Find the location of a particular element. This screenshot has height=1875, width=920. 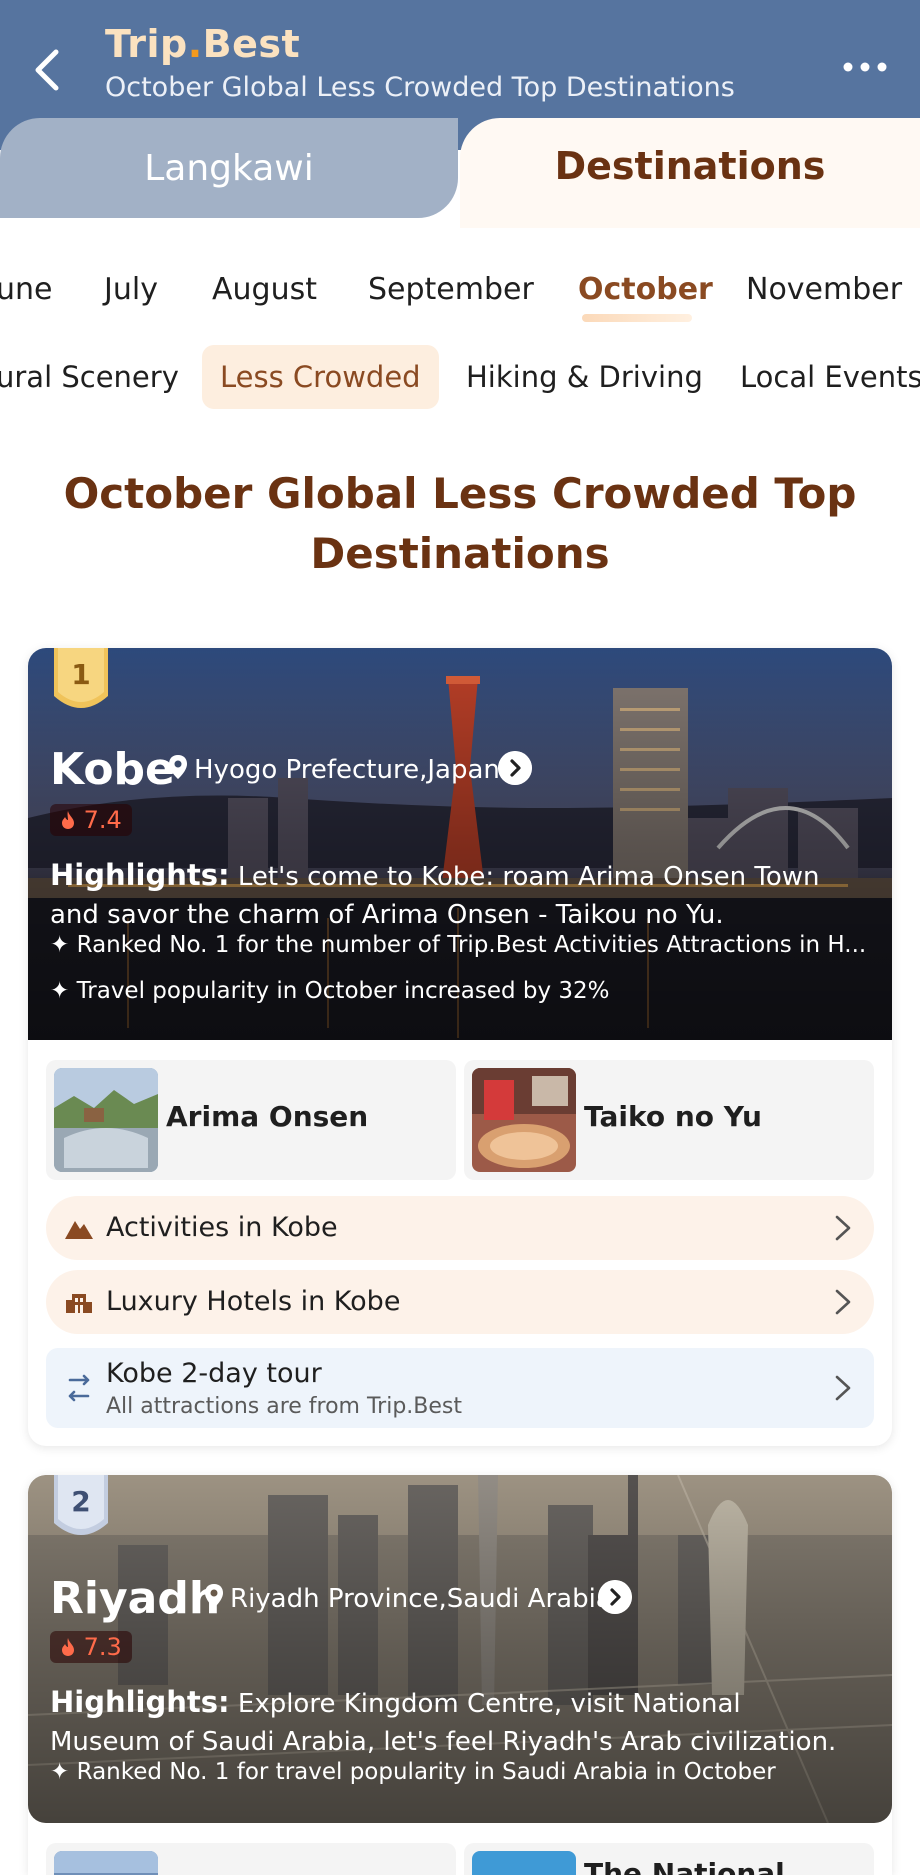

city-name: Riyadh is located at coordinates (135, 1598).